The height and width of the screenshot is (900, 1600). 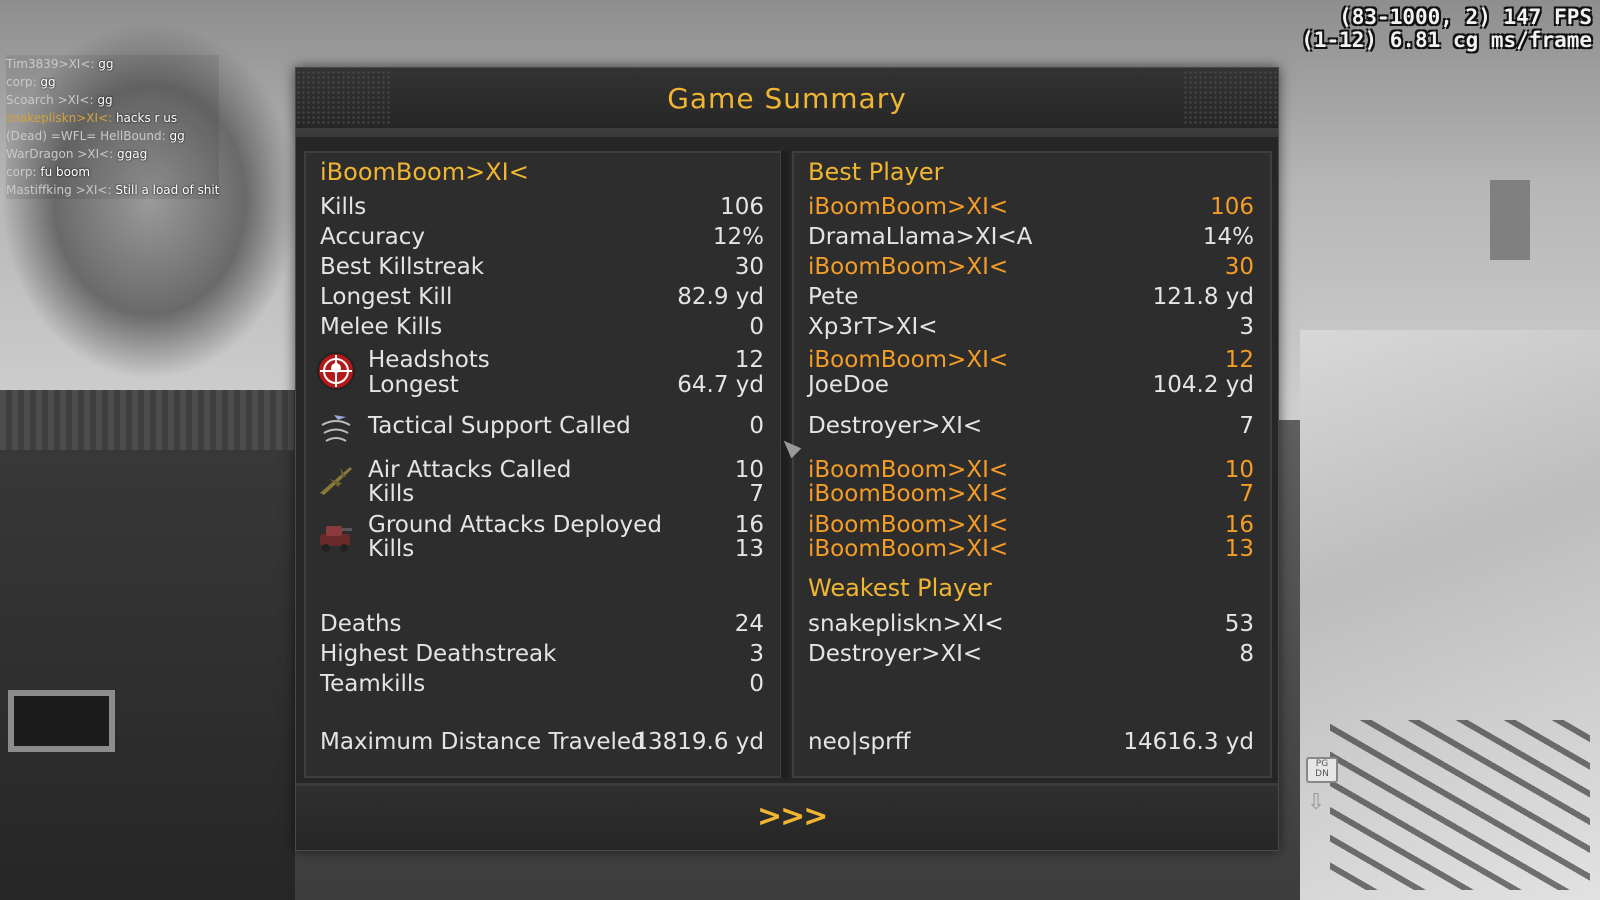 What do you see at coordinates (542, 267) in the screenshot?
I see `stat-row-best-killstreak: Best Killstreak 30` at bounding box center [542, 267].